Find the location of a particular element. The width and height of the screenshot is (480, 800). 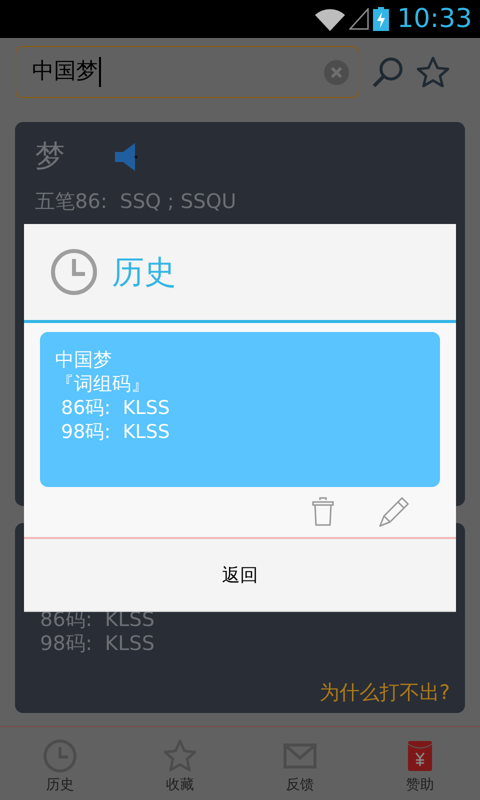

battery-icon is located at coordinates (381, 19).